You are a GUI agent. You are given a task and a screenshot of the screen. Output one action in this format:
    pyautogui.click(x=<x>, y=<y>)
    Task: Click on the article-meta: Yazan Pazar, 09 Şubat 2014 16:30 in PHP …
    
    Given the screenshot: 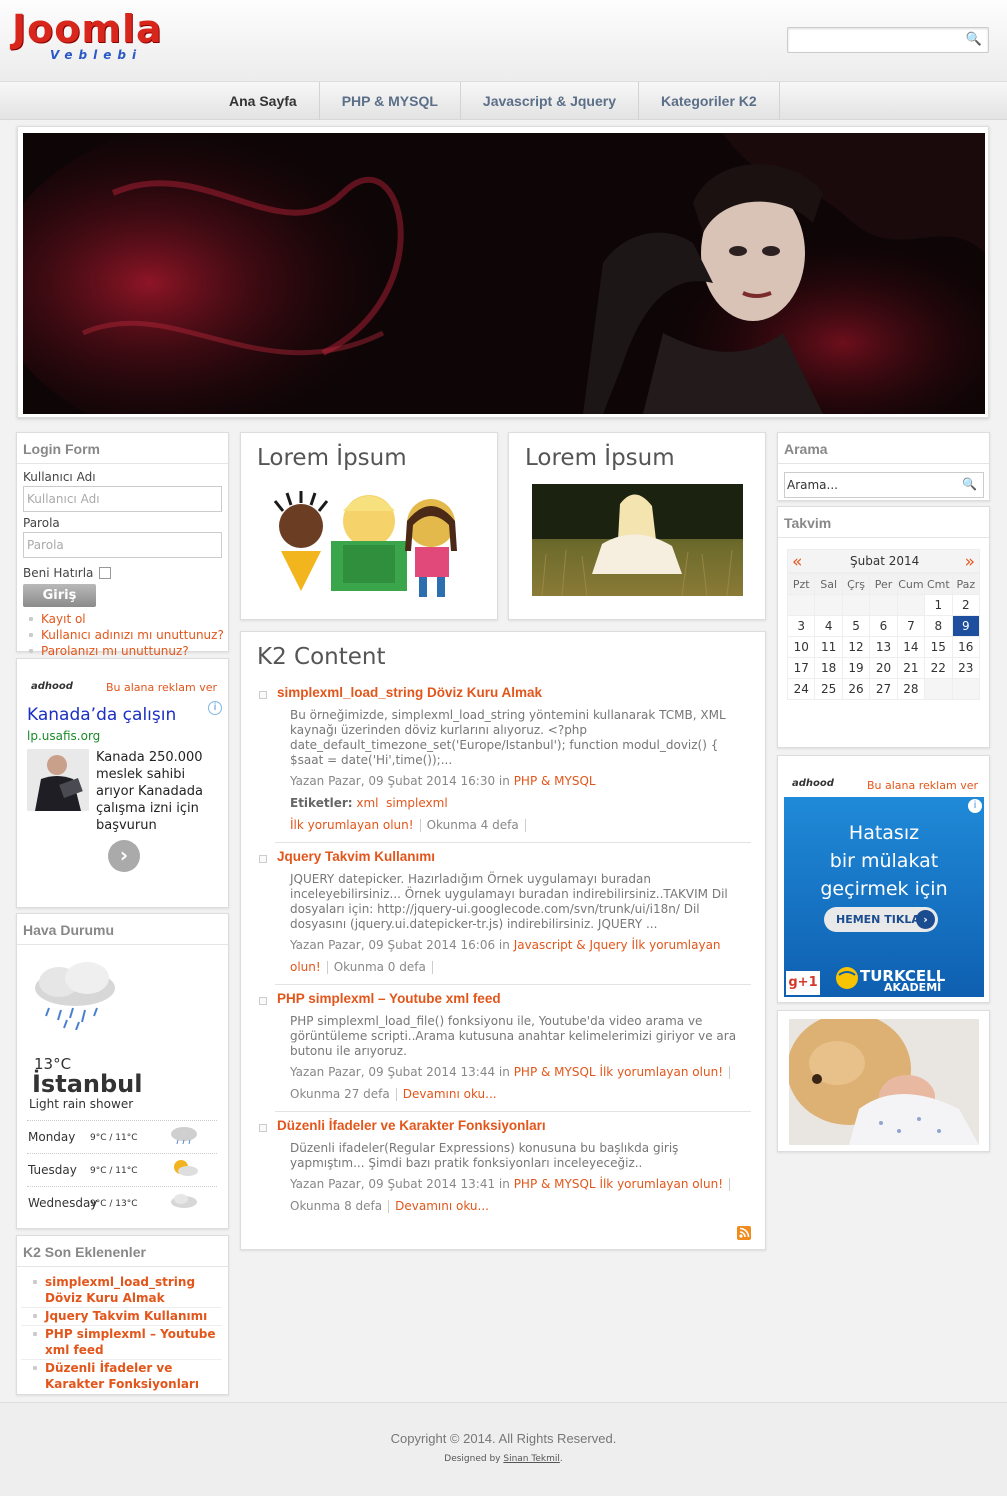 What is the action you would take?
    pyautogui.click(x=507, y=781)
    